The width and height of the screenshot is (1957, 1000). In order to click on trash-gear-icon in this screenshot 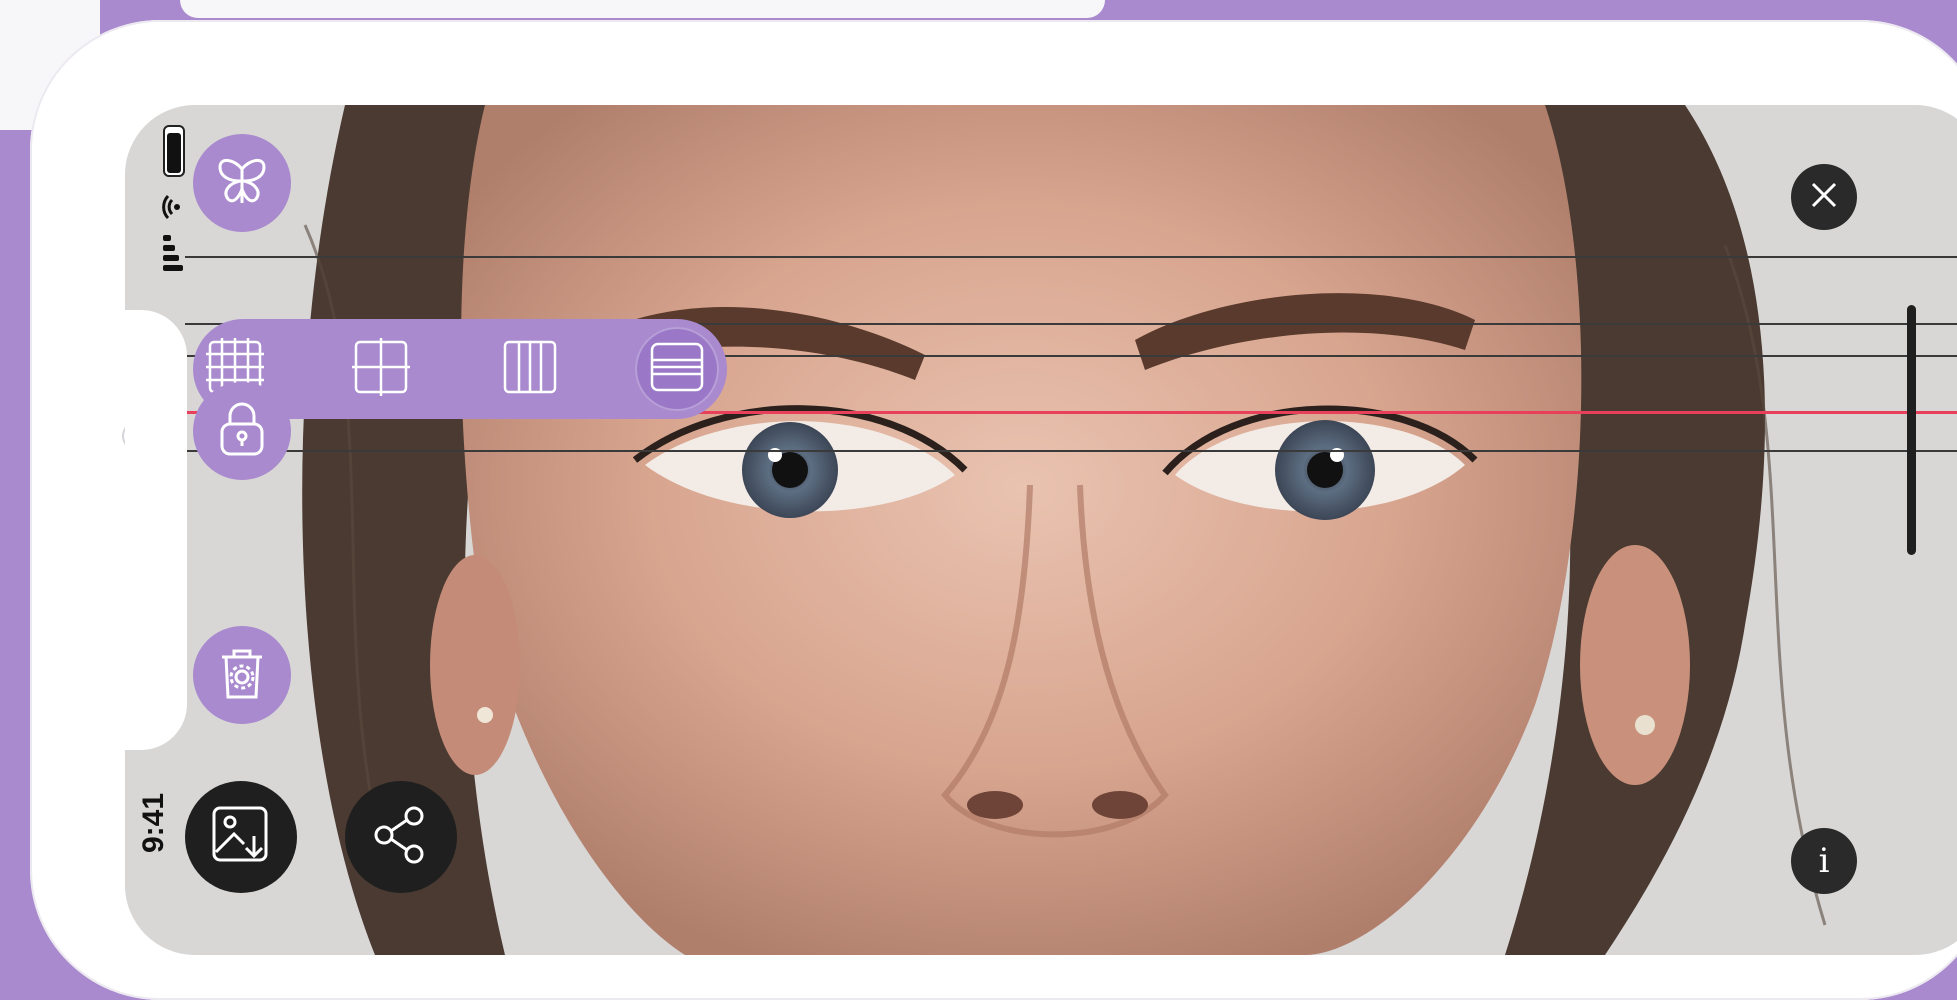, I will do `click(242, 675)`.